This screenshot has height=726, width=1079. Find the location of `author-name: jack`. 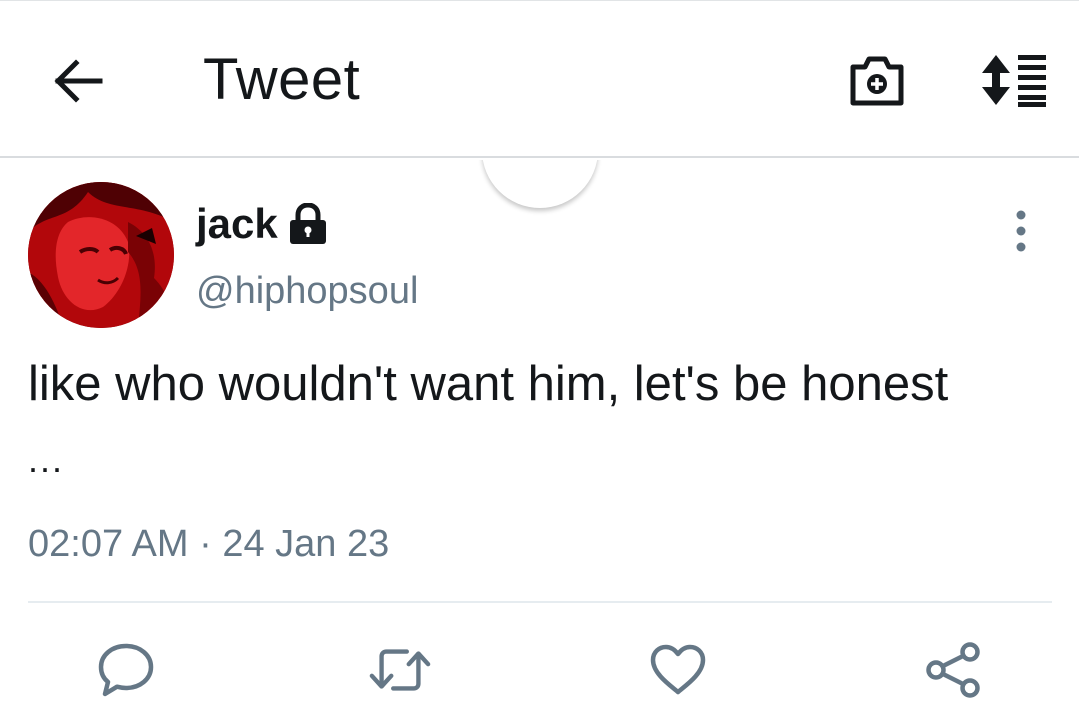

author-name: jack is located at coordinates (237, 224).